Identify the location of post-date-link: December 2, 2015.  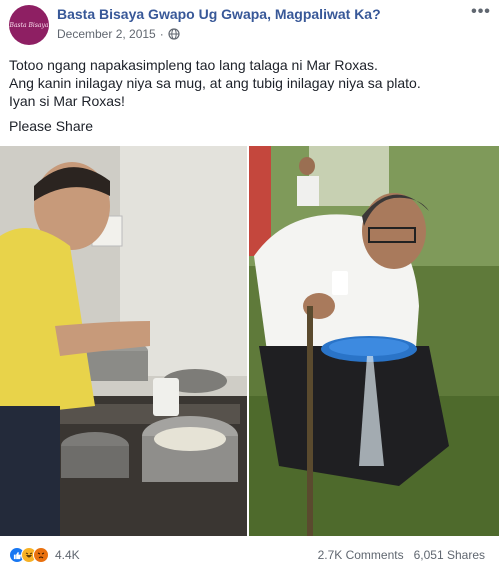
(106, 34).